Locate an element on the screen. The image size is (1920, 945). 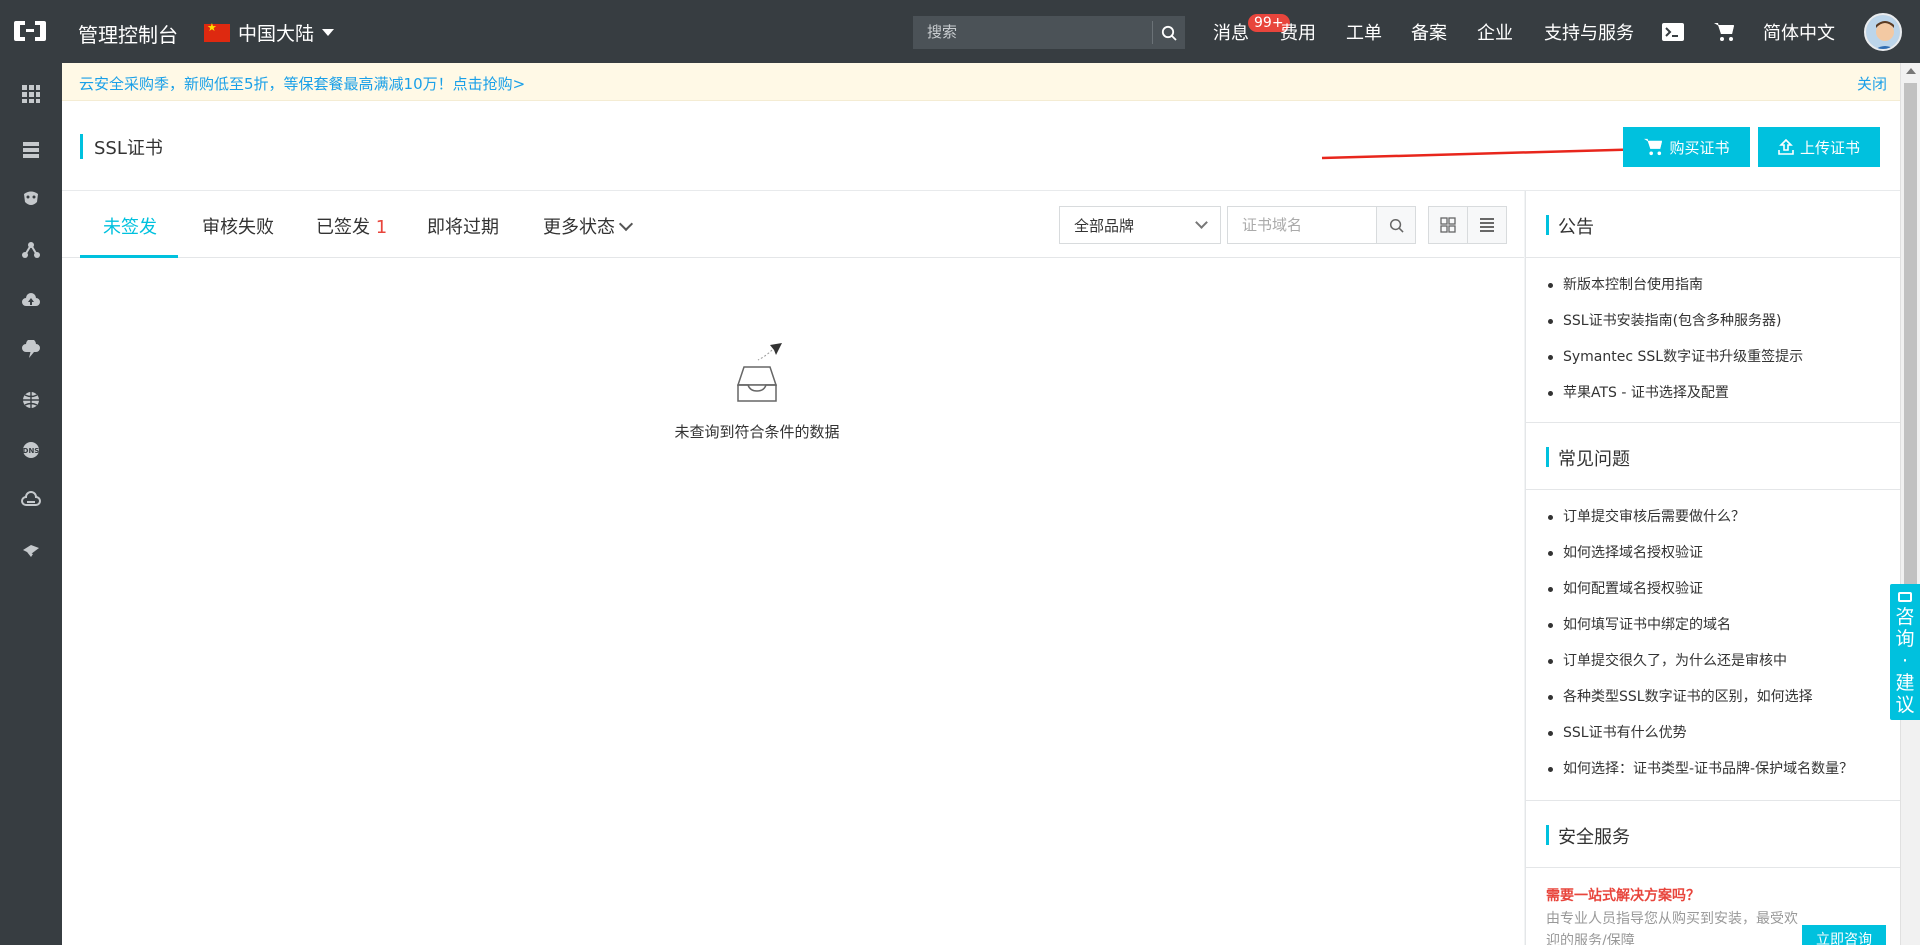
page-header: SSL证书 购买证书 上传证书 is located at coordinates (981, 146).